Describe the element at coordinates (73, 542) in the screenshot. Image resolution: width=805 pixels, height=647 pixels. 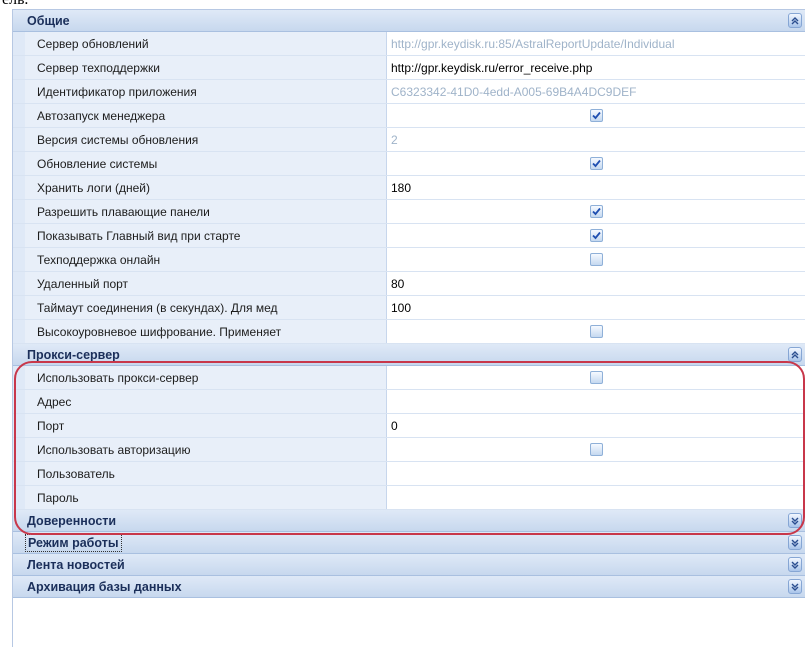
I see `section-title: Режим работы` at that location.